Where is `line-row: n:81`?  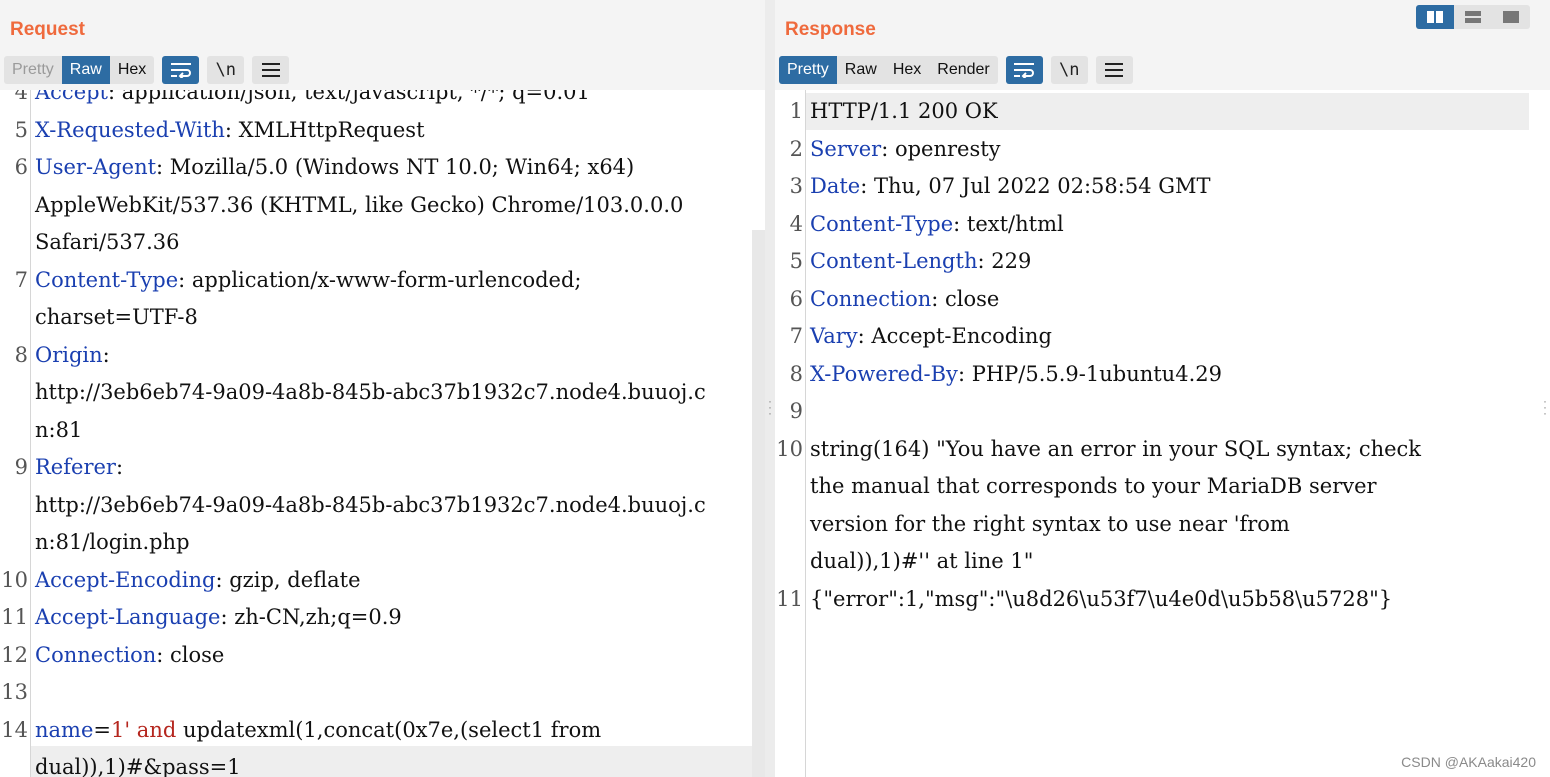
line-row: n:81 is located at coordinates (370, 431).